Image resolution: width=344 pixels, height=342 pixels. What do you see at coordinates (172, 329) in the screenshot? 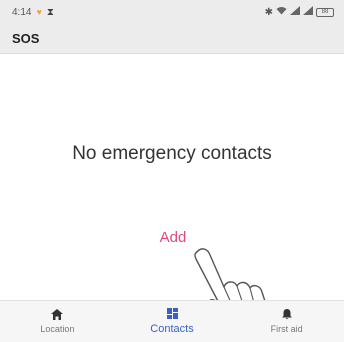
I see `nav-label-contacts: Contacts` at bounding box center [172, 329].